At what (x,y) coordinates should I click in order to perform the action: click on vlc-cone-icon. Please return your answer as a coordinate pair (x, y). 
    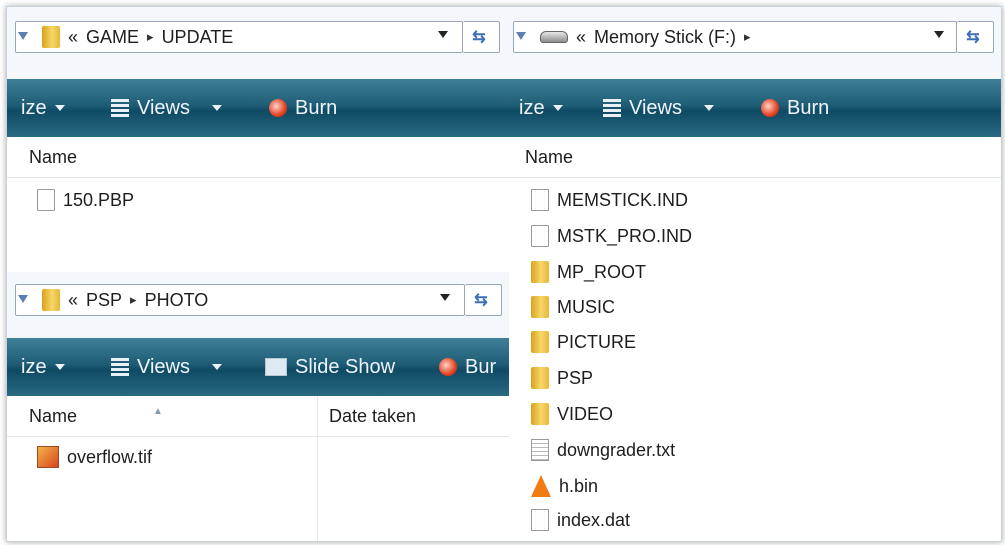
    Looking at the image, I should click on (541, 486).